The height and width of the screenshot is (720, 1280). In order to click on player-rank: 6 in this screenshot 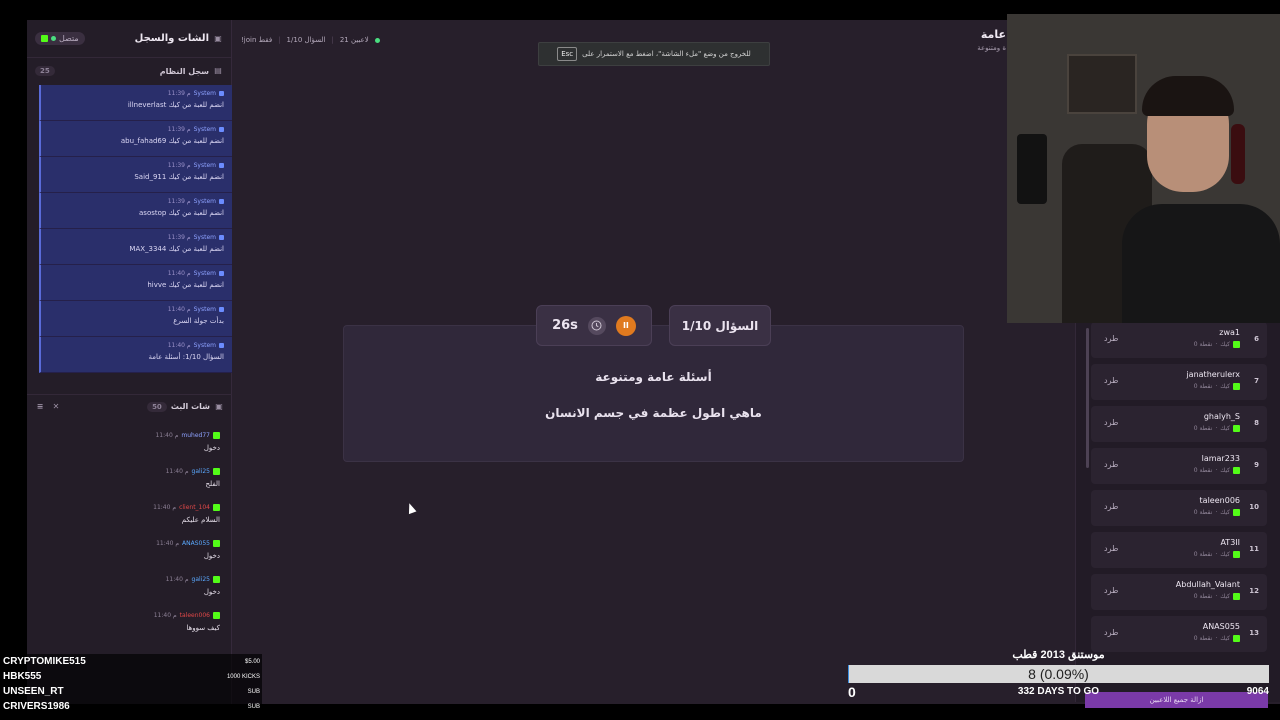, I will do `click(1256, 339)`.